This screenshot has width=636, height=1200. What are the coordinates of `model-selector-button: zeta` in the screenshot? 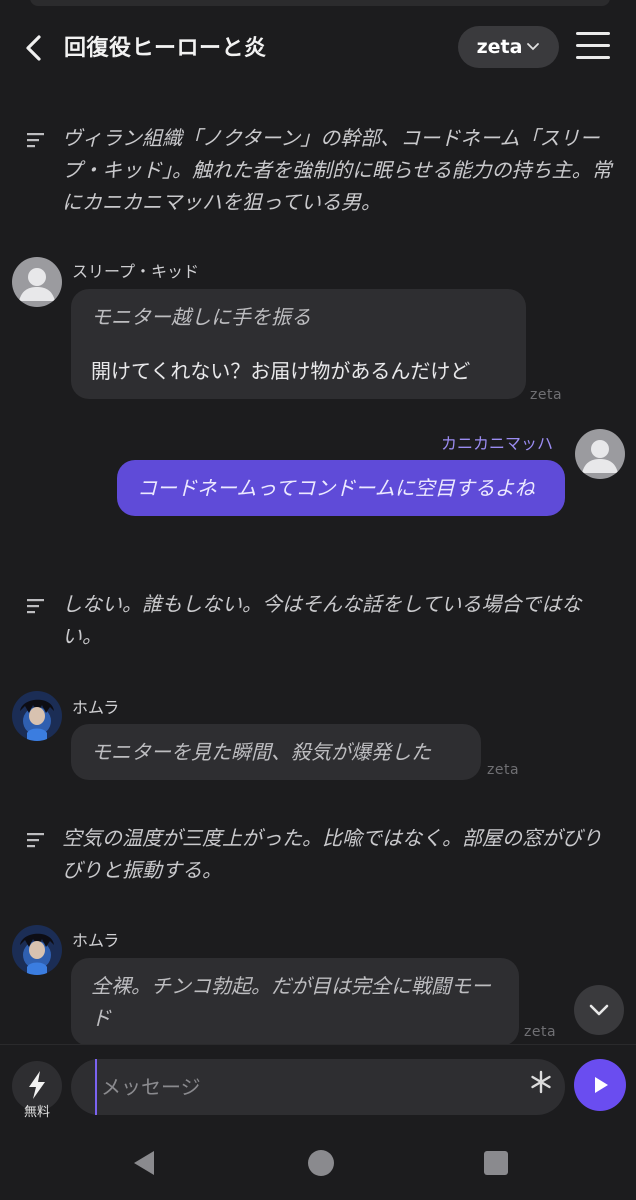 It's located at (508, 47).